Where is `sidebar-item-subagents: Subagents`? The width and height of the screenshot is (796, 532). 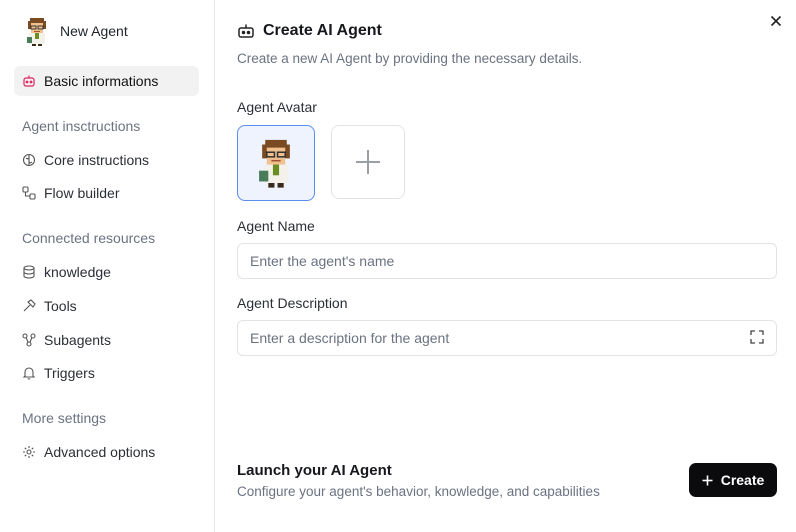
sidebar-item-subagents: Subagents is located at coordinates (106, 340).